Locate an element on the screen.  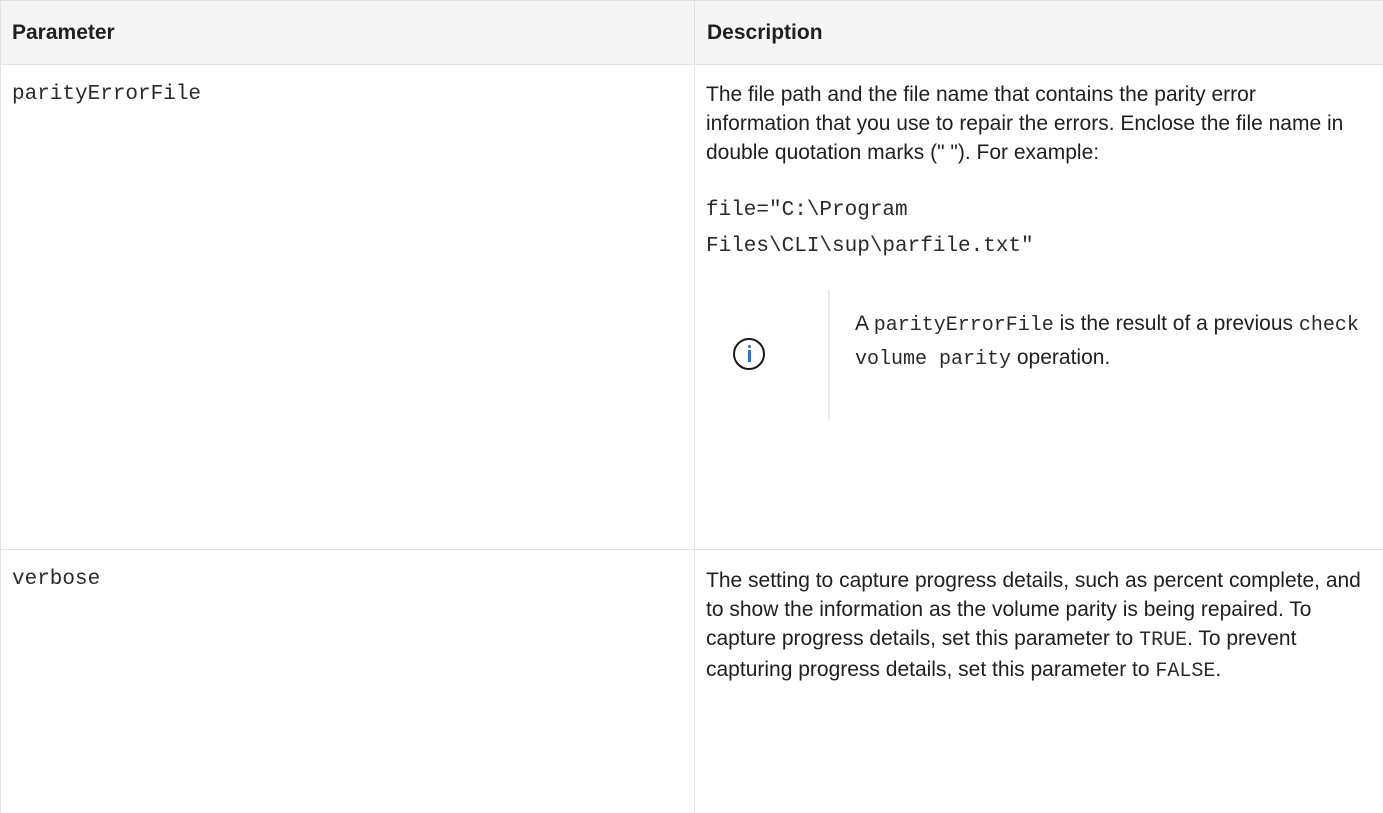
description-text: . is located at coordinates (1218, 669).